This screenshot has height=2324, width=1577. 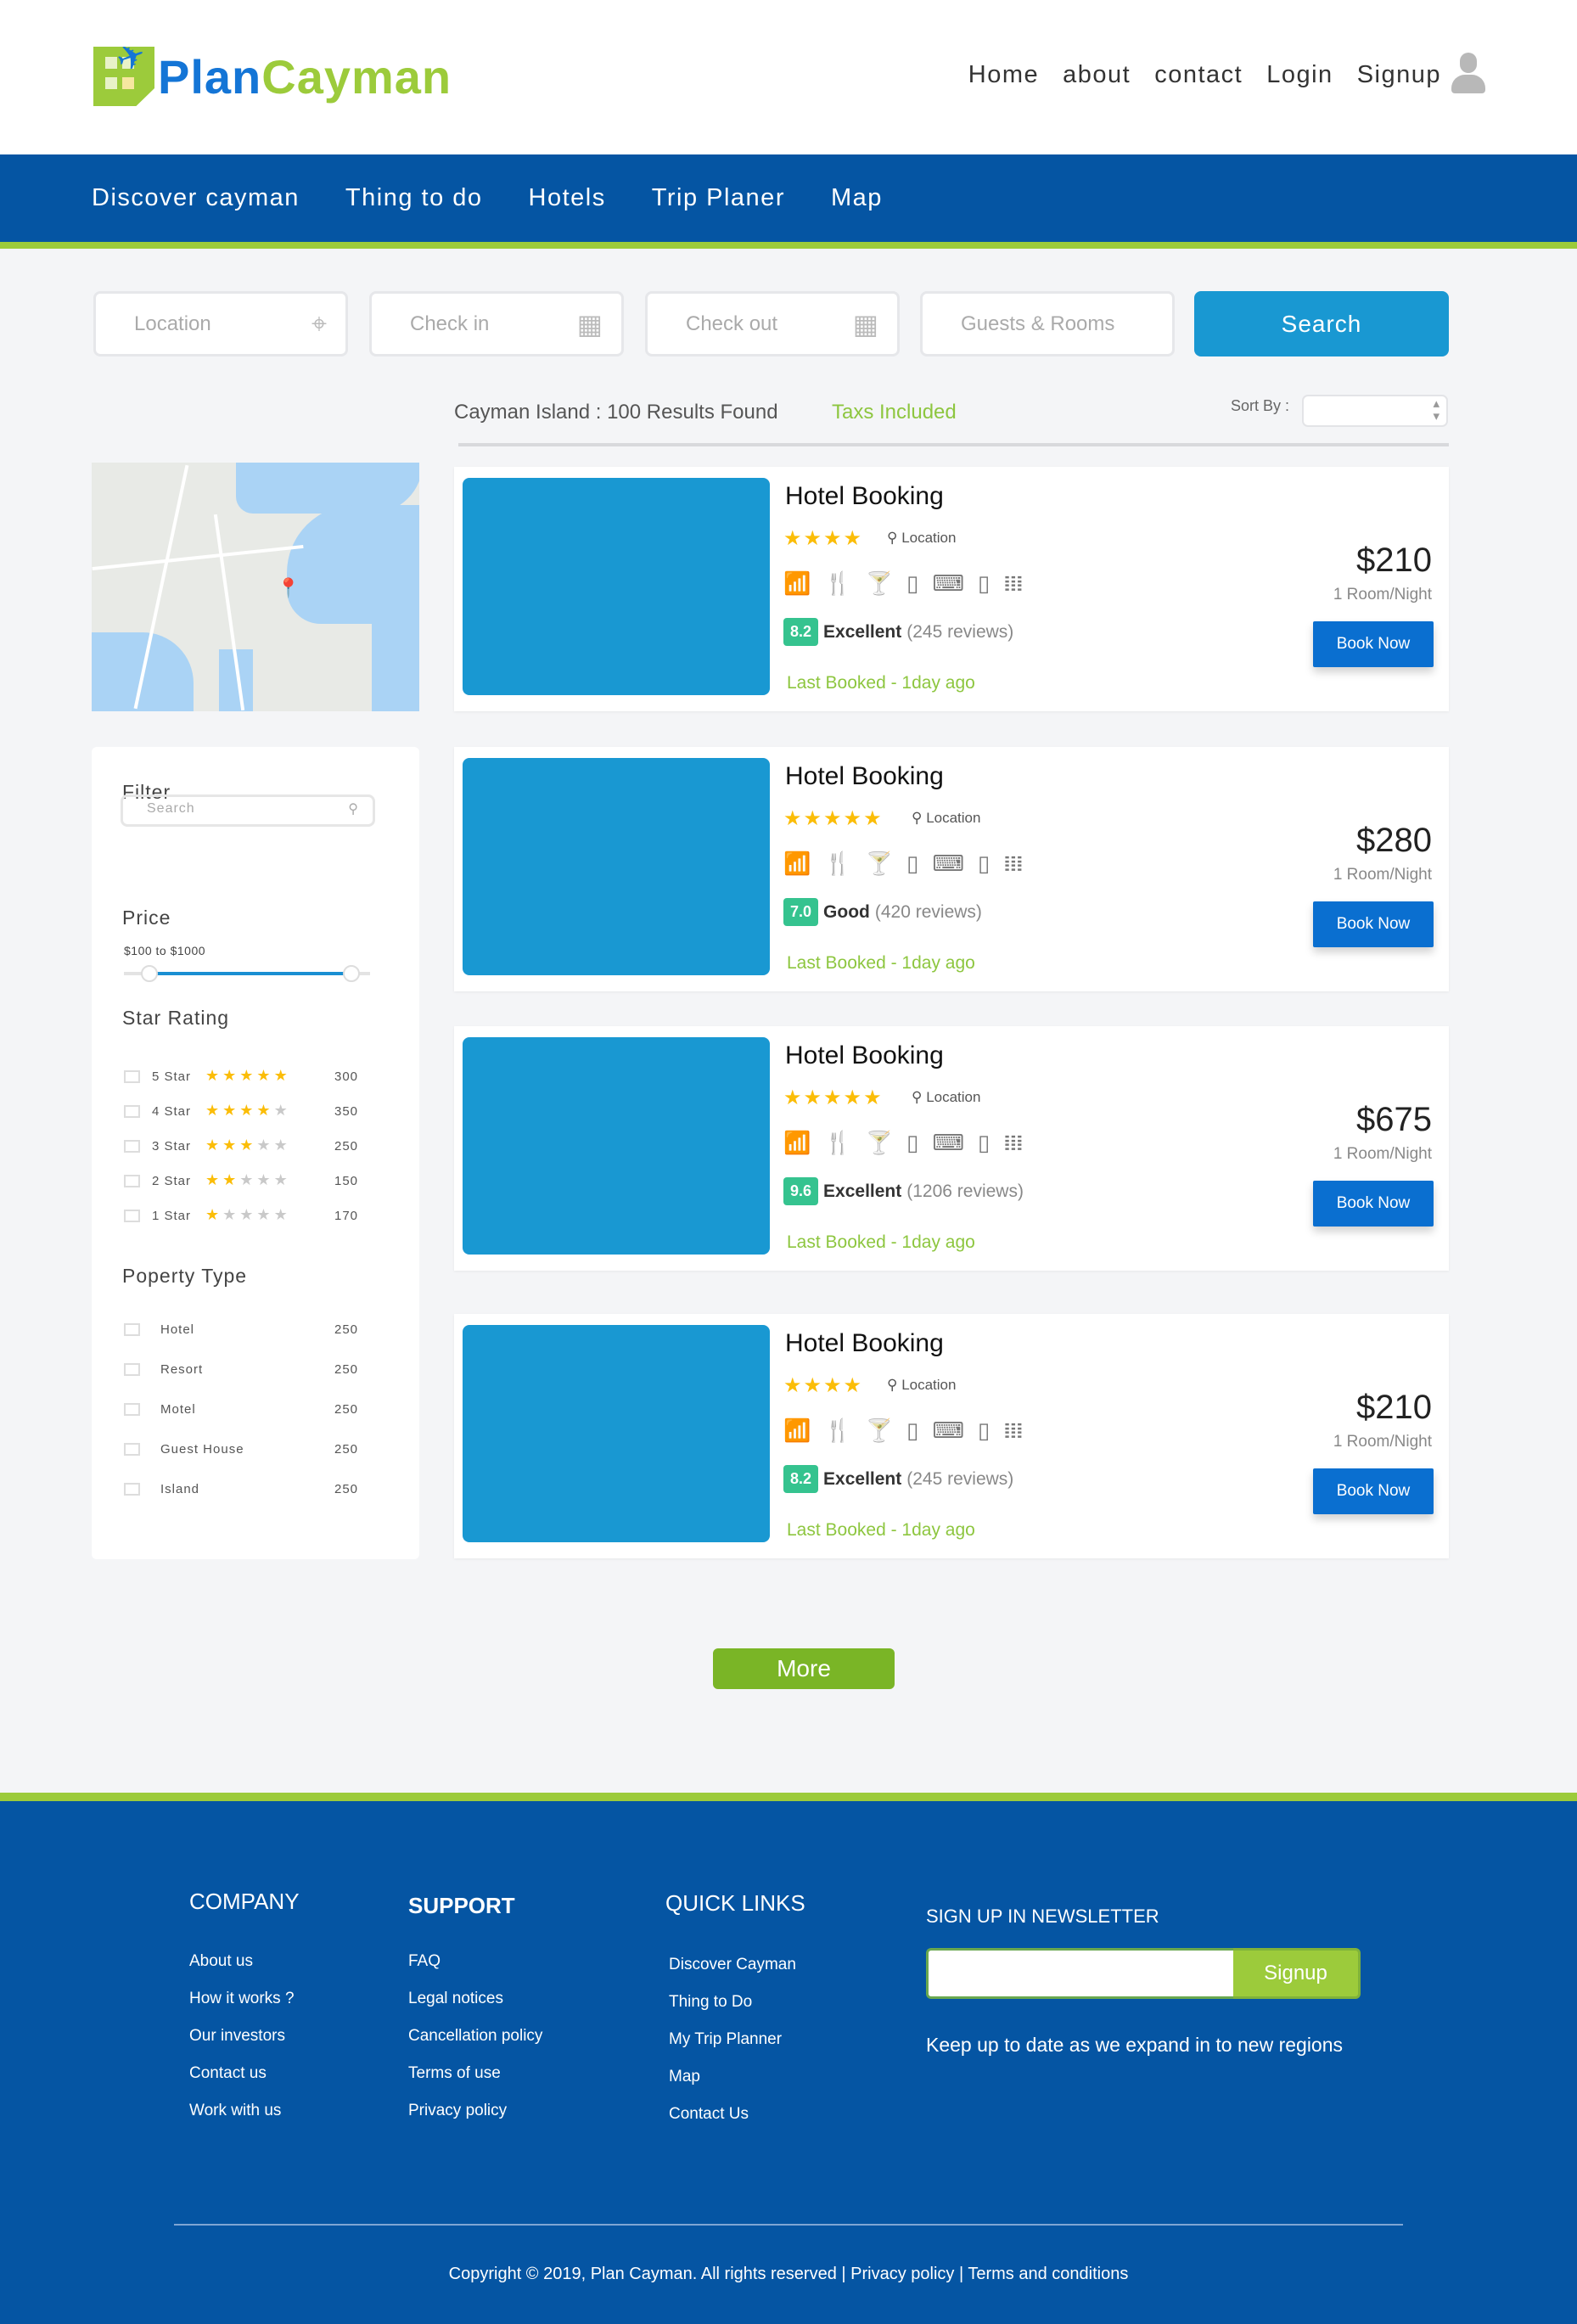 What do you see at coordinates (455, 1999) in the screenshot?
I see `footer-link: Legal notices` at bounding box center [455, 1999].